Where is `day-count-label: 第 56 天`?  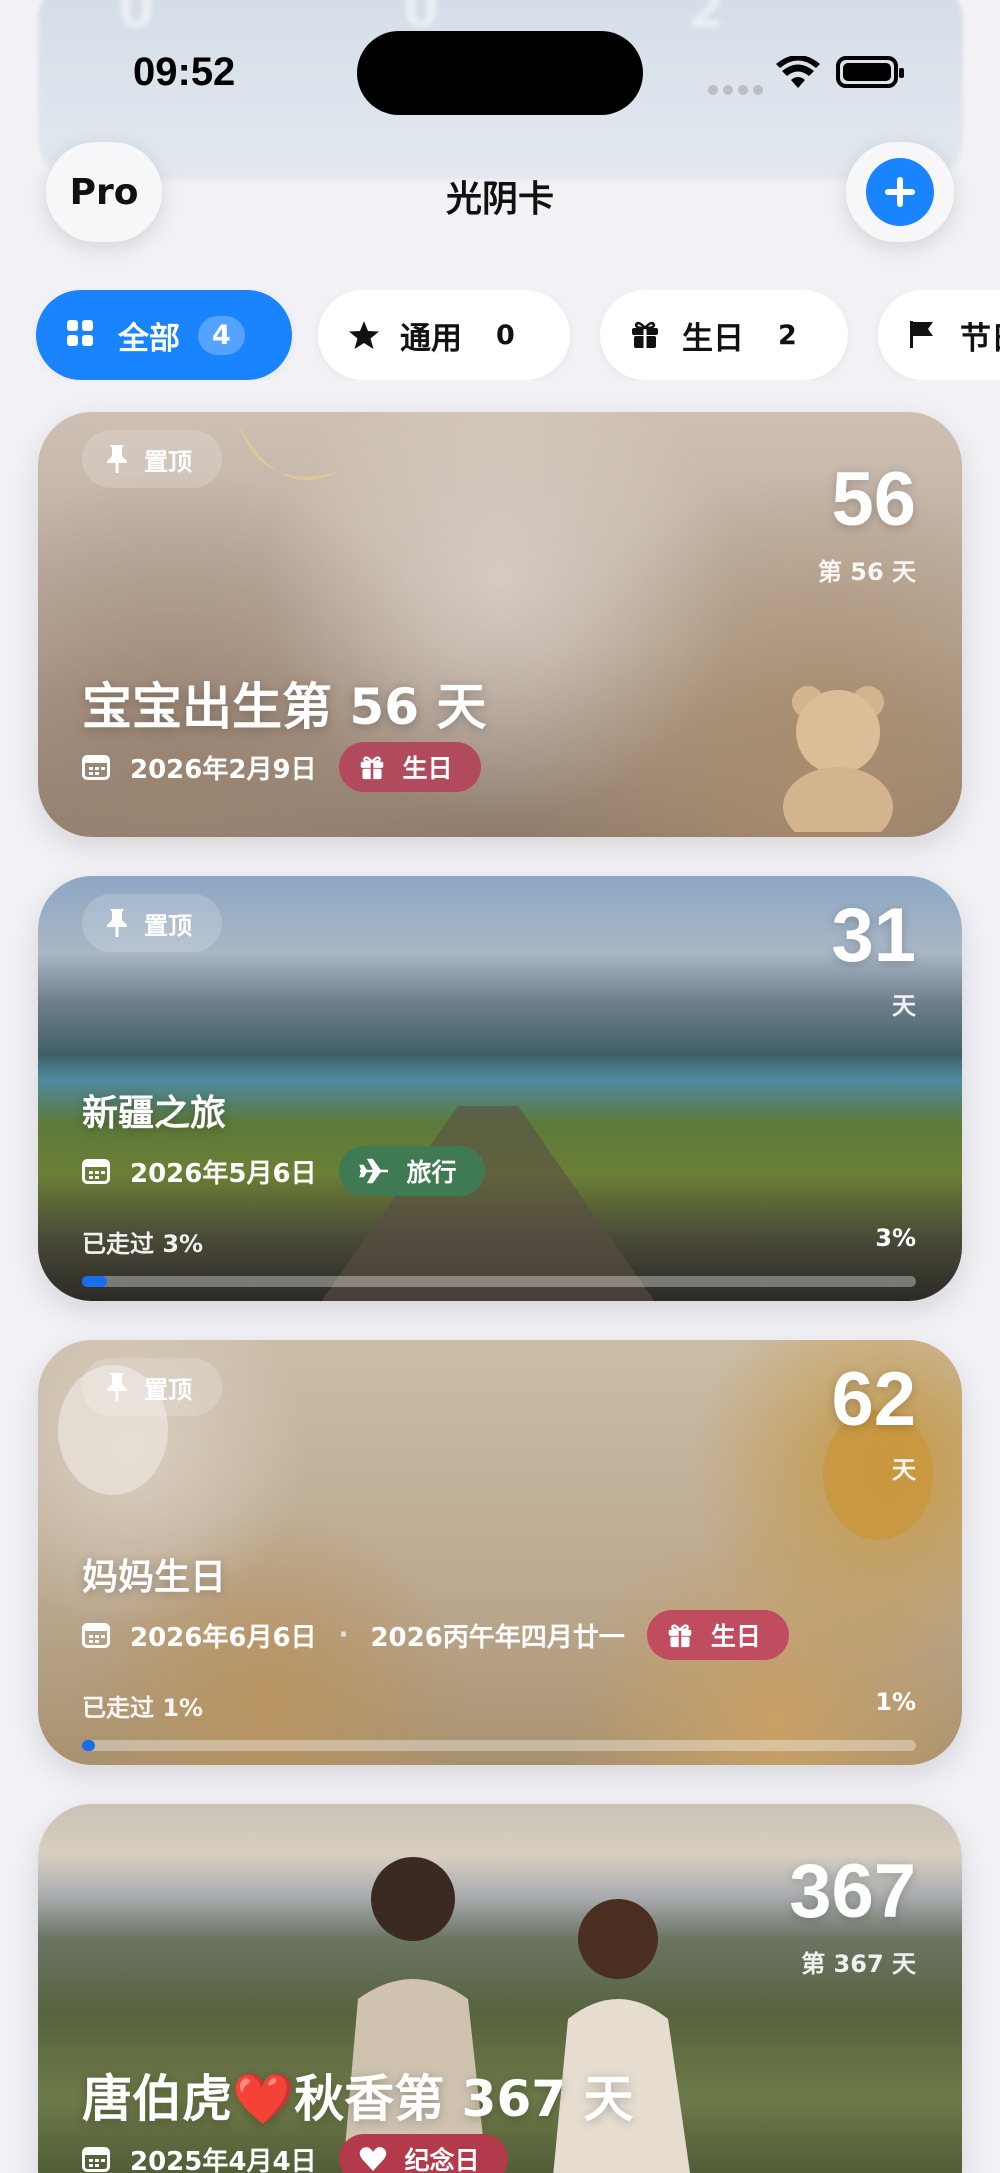 day-count-label: 第 56 天 is located at coordinates (866, 572).